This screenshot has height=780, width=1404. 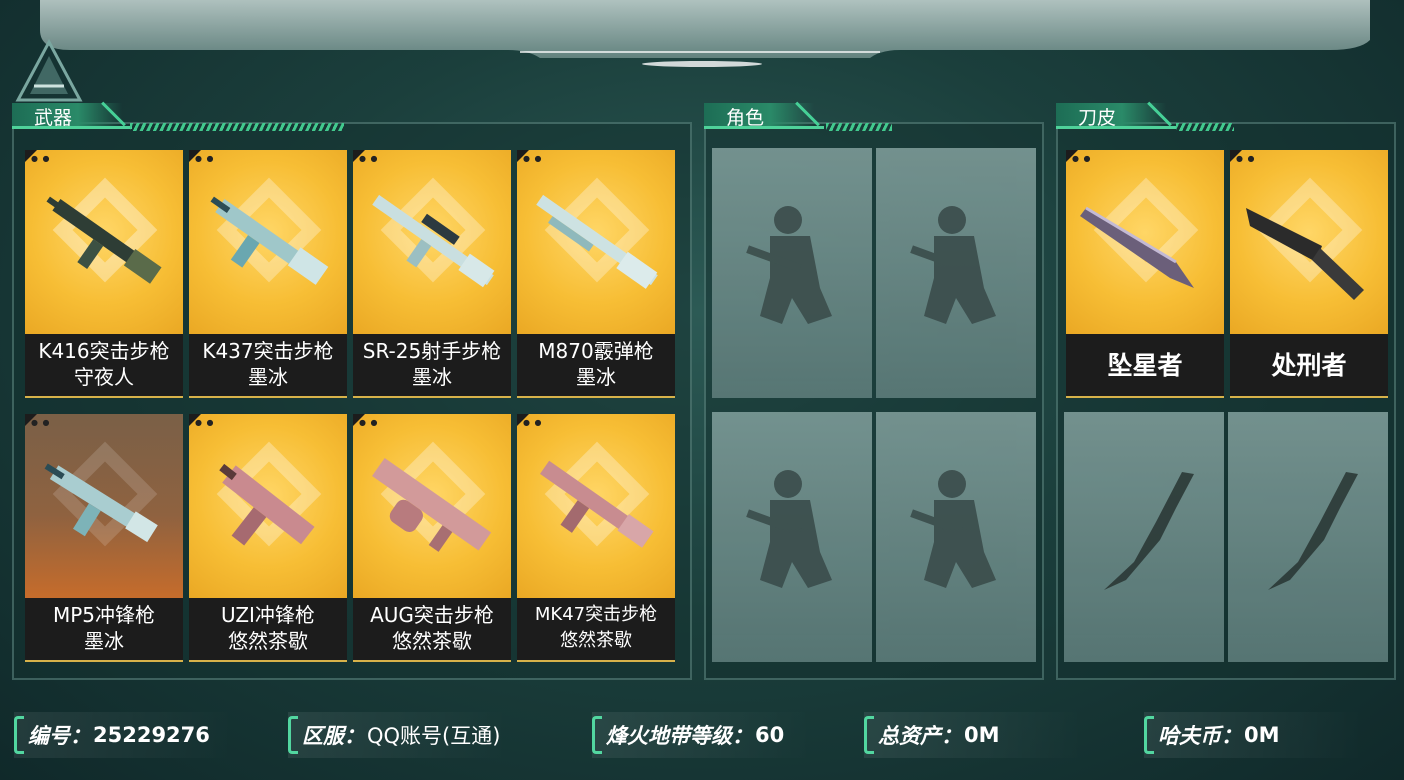 I want to click on top-header, so click(x=702, y=33).